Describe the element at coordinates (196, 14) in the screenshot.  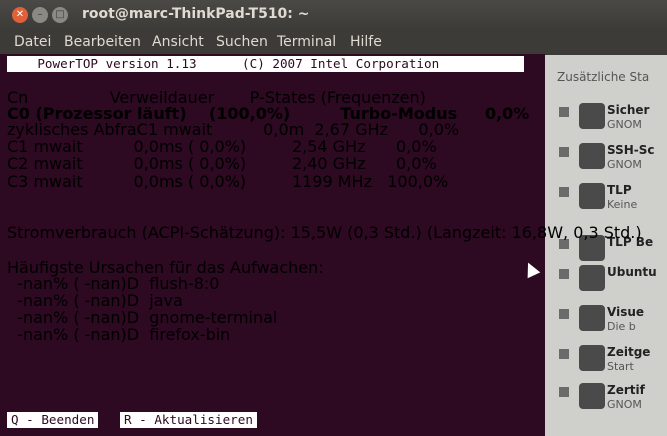
I see `window-title: root@marc-ThinkPad-T510: ~` at that location.